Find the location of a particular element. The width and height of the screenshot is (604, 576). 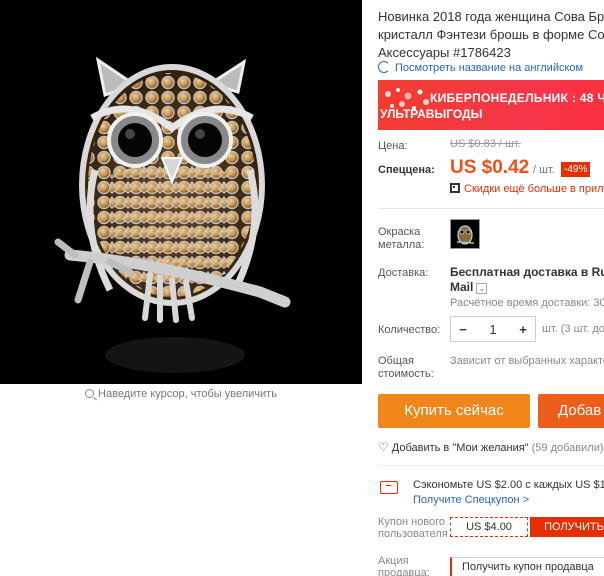

magnifier-icon is located at coordinates (90, 393).